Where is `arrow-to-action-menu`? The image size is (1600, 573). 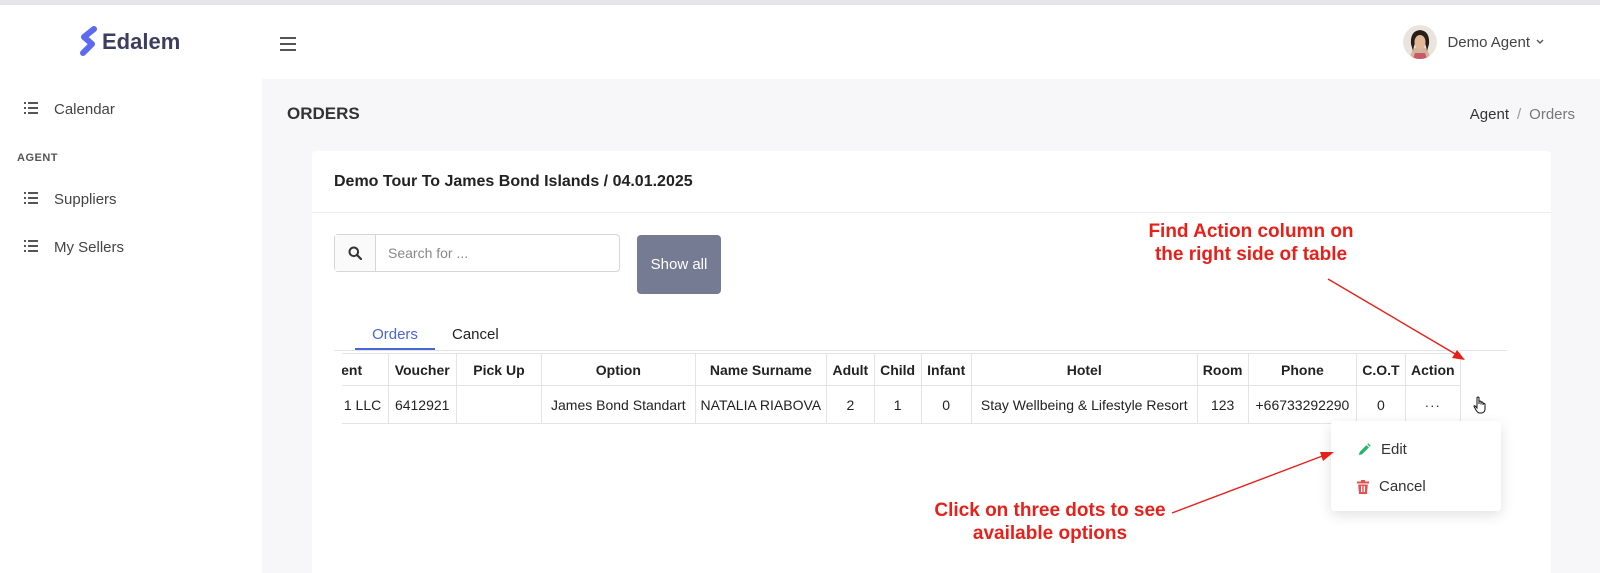 arrow-to-action-menu is located at coordinates (1252, 483).